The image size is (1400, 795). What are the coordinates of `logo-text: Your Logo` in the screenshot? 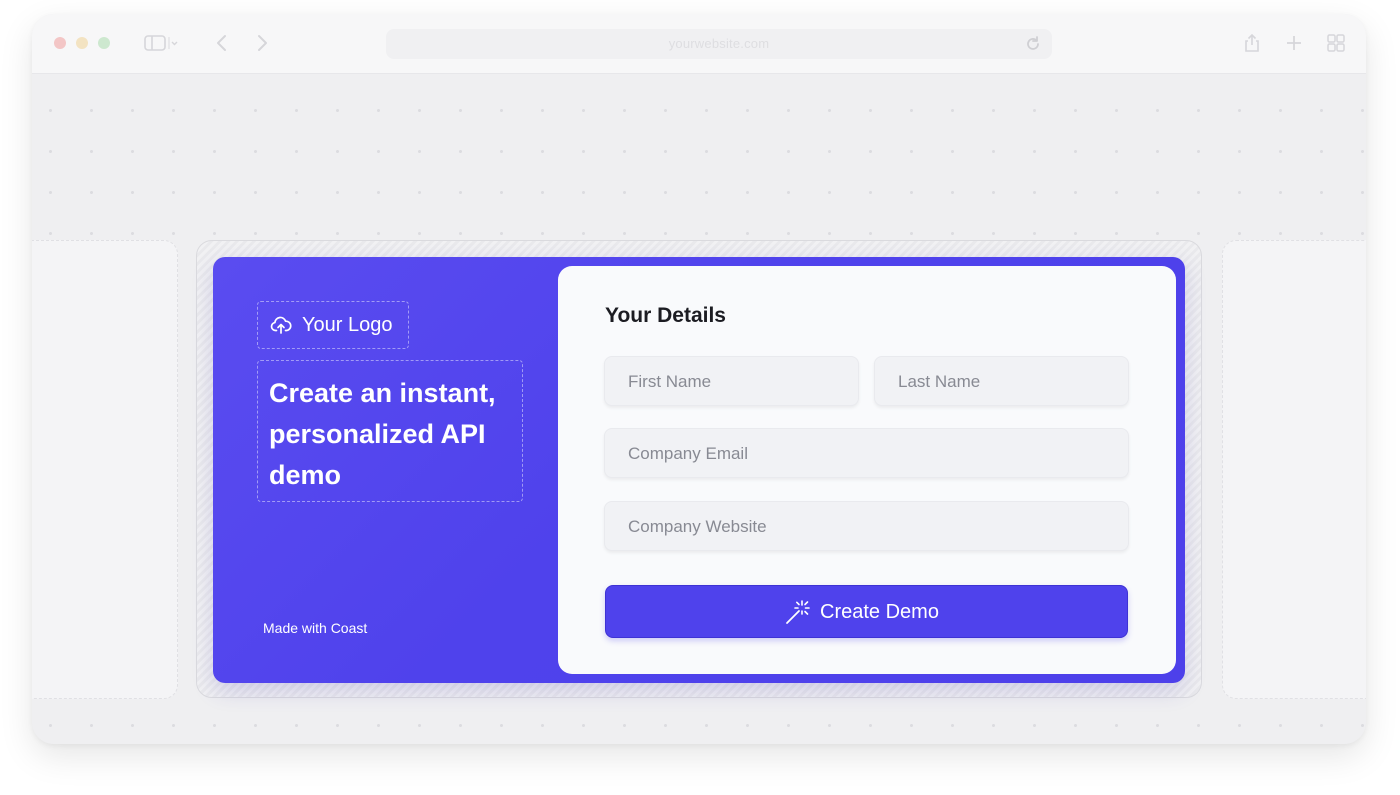 It's located at (347, 325).